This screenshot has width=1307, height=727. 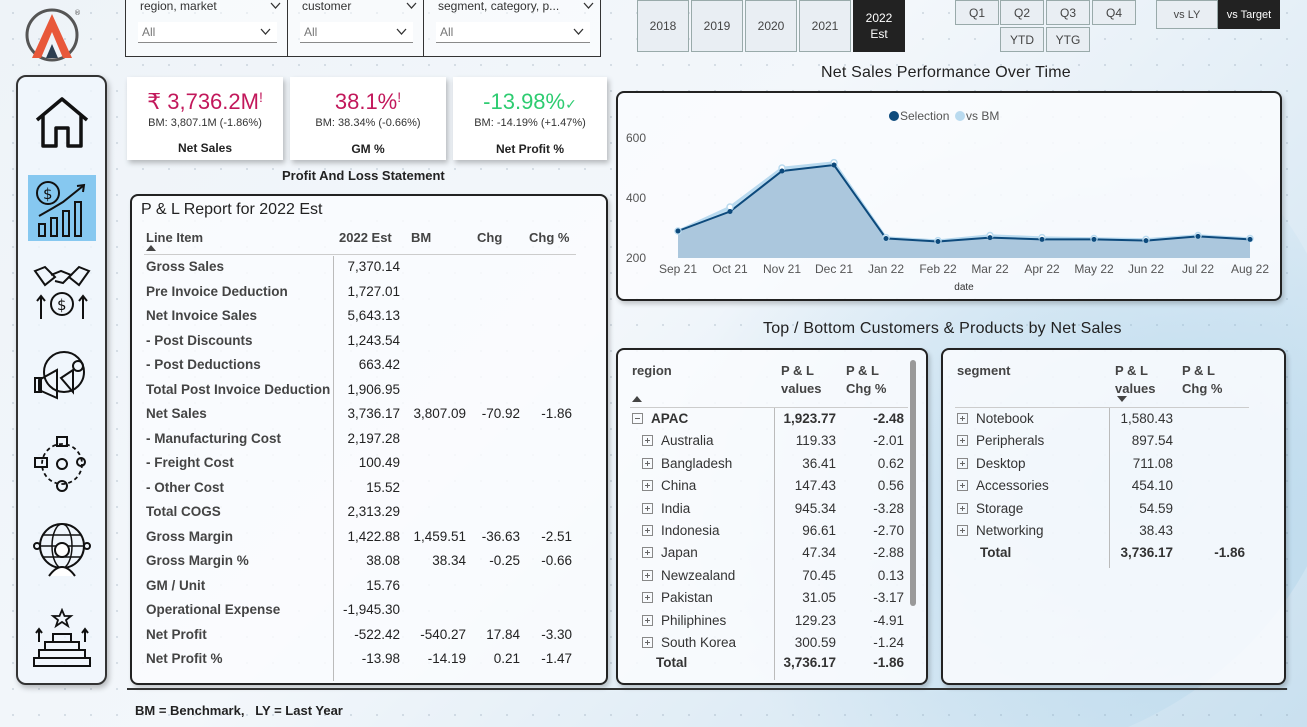 I want to click on table-row: Gross Margin 1,422.88 1,459.51 -36.63 -2.51, so click(x=369, y=541).